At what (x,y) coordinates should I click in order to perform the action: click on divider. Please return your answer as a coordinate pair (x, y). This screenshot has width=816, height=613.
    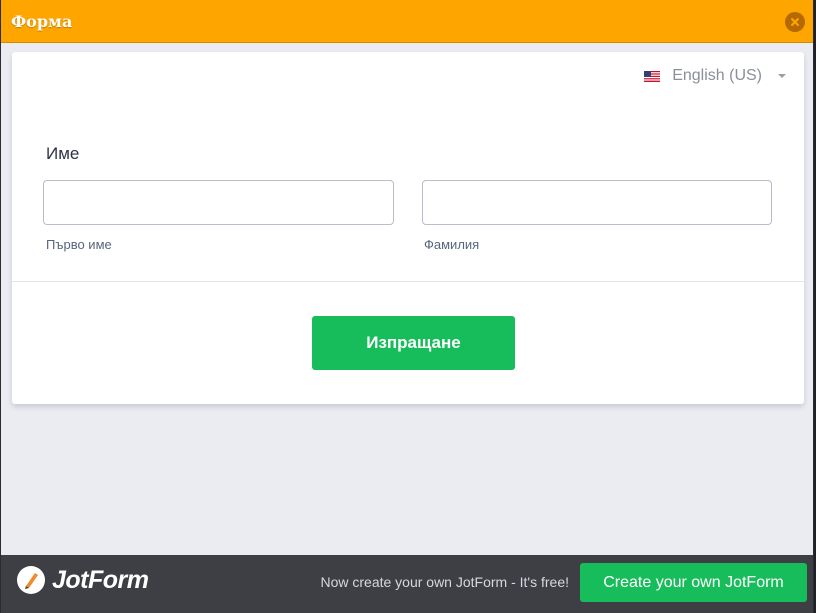
    Looking at the image, I should click on (408, 281).